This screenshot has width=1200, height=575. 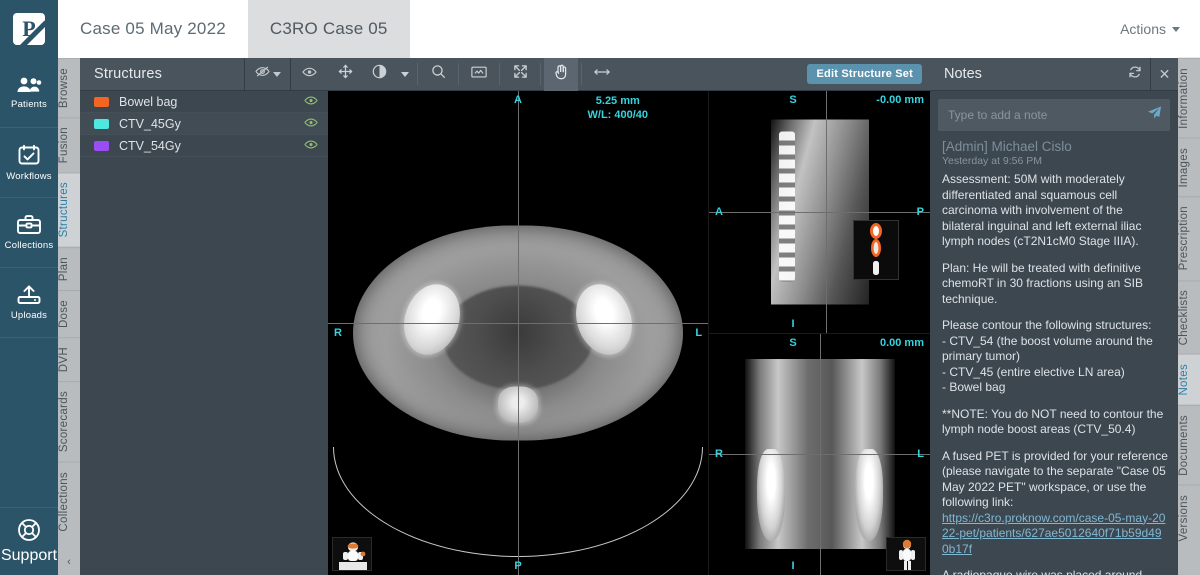 I want to click on zoom-tool-button, so click(x=438, y=74).